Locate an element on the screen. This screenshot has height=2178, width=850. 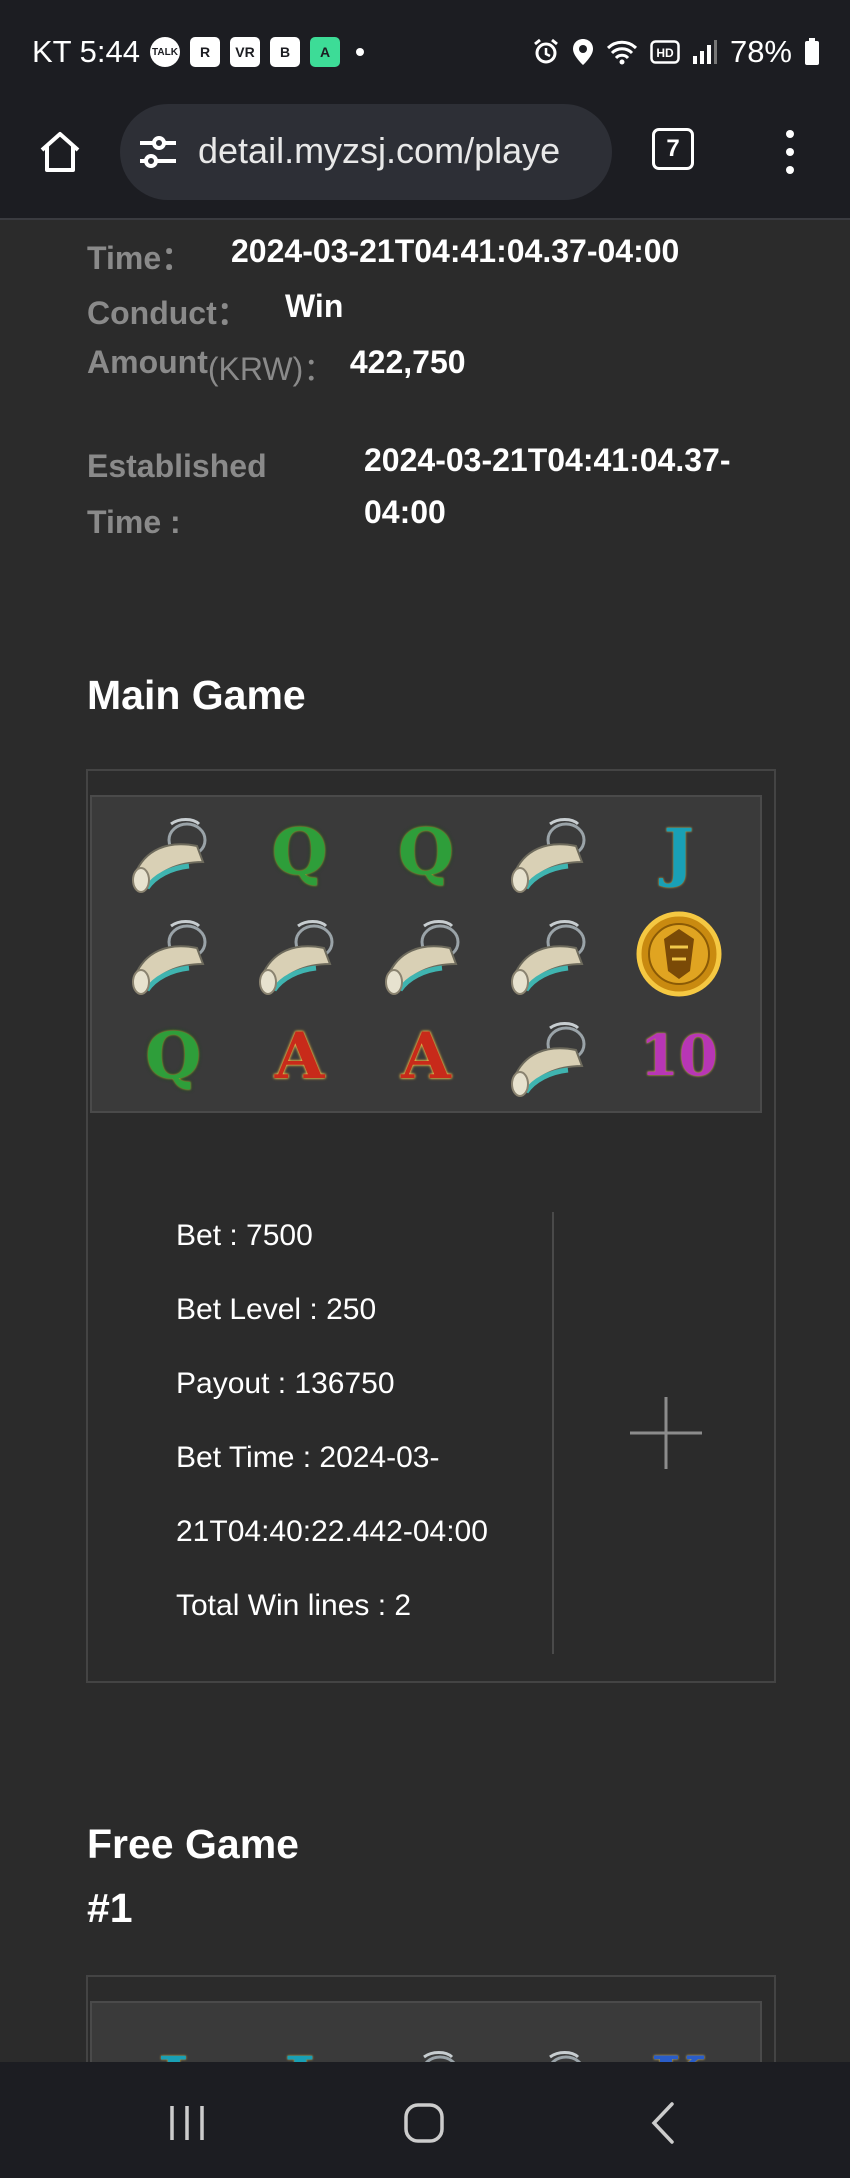
gold-coin-symbol-icon is located at coordinates (679, 954).